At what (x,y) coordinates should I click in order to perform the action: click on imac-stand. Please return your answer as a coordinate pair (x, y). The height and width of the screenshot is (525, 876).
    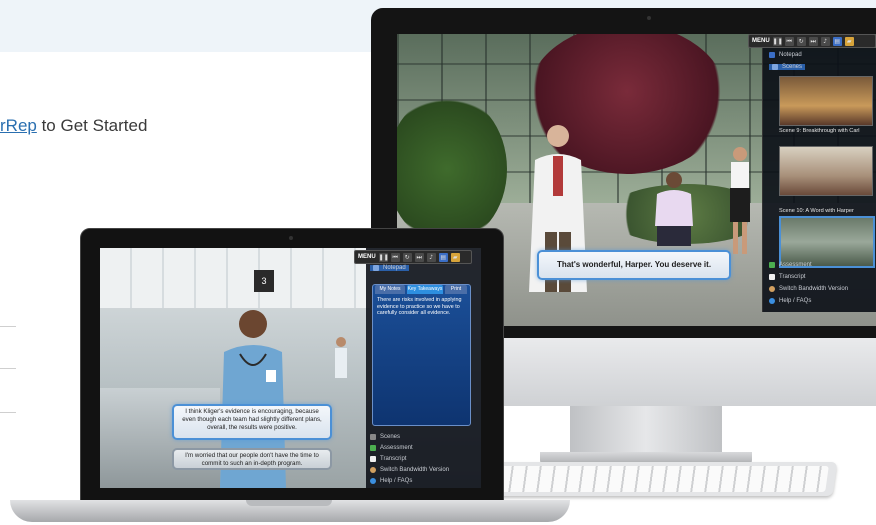
    Looking at the image, I should click on (646, 431).